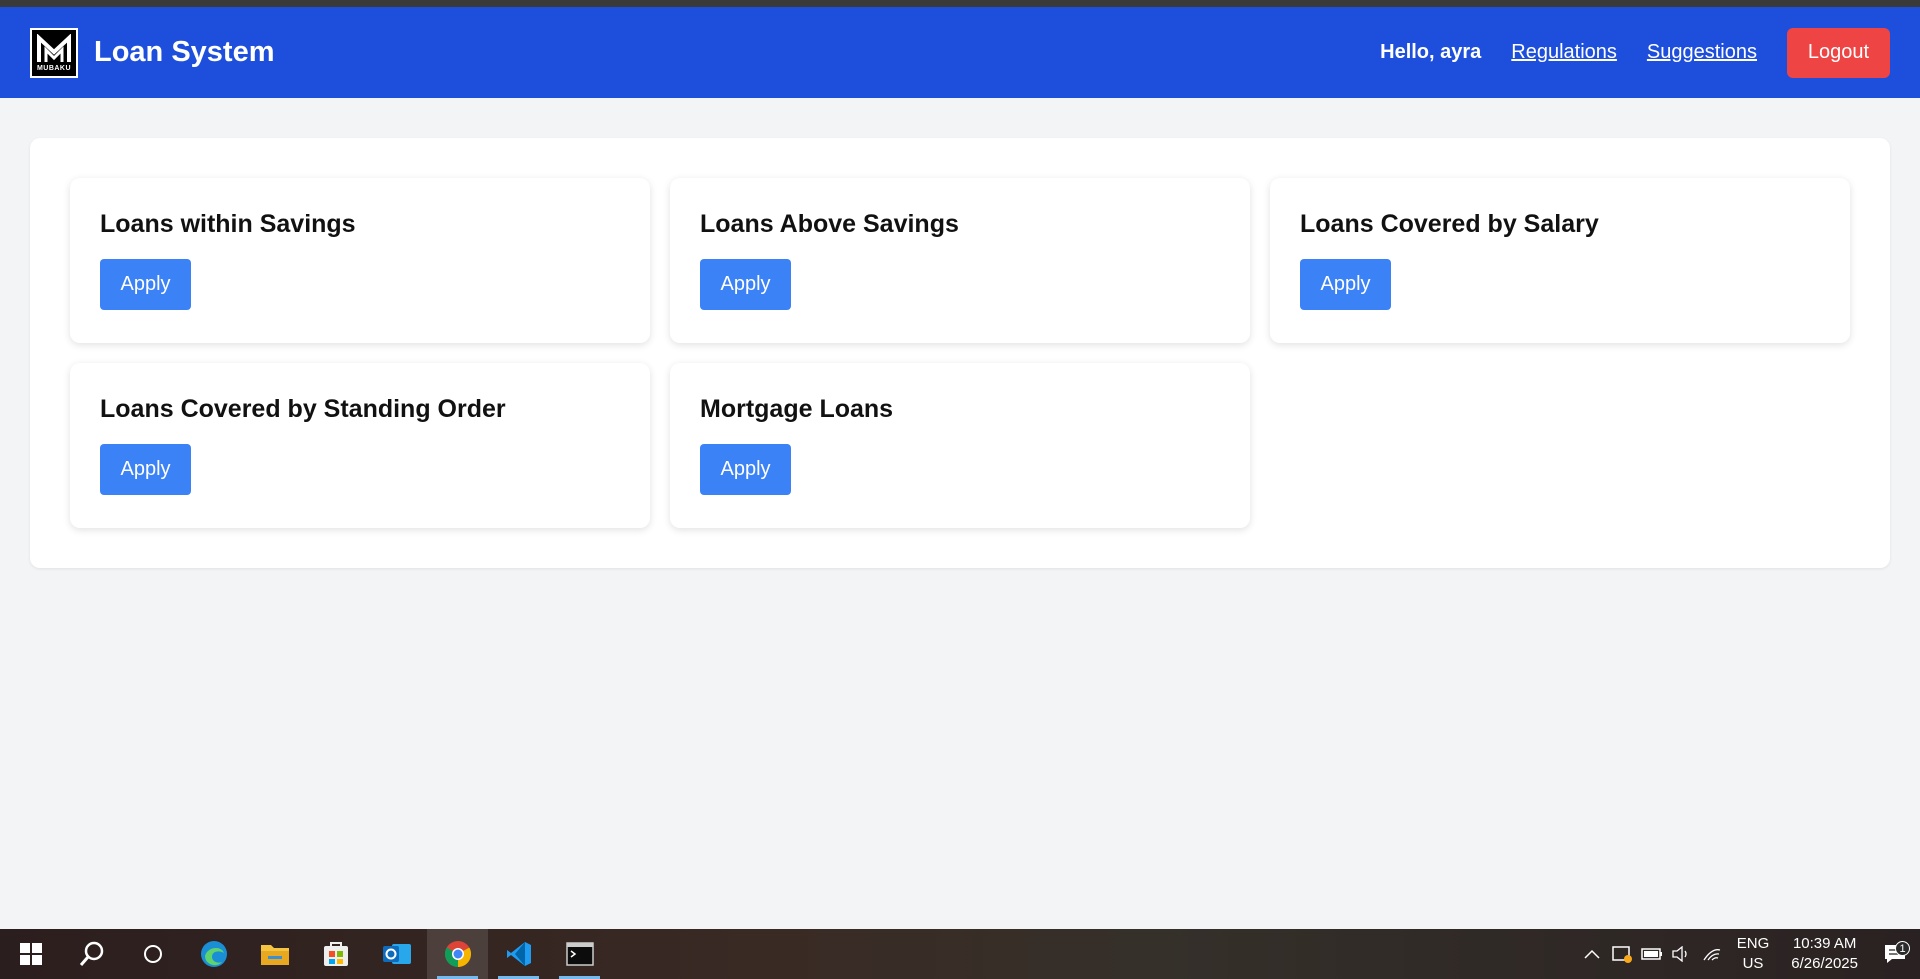  Describe the element at coordinates (1431, 52) in the screenshot. I see `user-greeting: Hello, ayra` at that location.